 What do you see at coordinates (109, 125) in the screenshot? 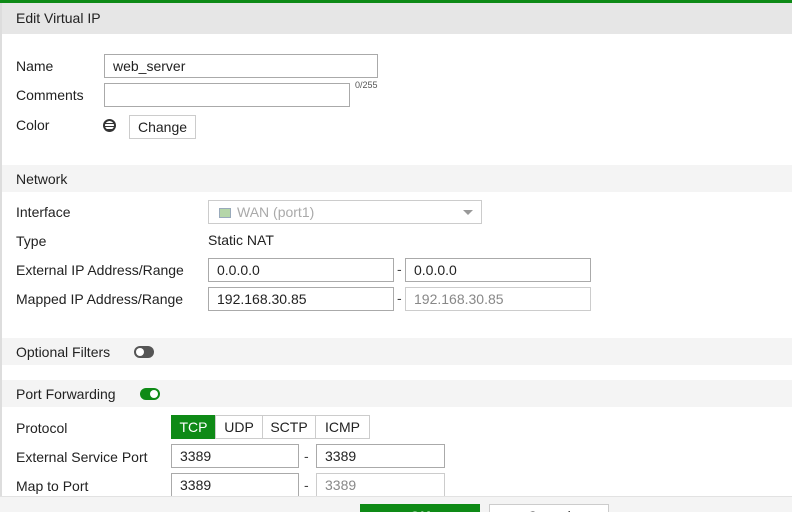
I see `color-swatch-icon` at bounding box center [109, 125].